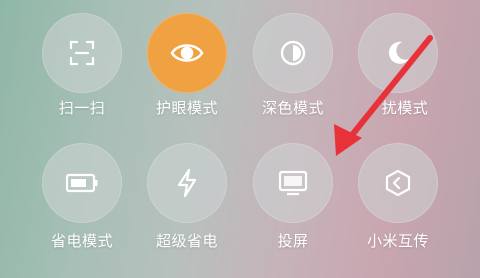  What do you see at coordinates (383, 95) in the screenshot?
I see `annotation-arrow-icon` at bounding box center [383, 95].